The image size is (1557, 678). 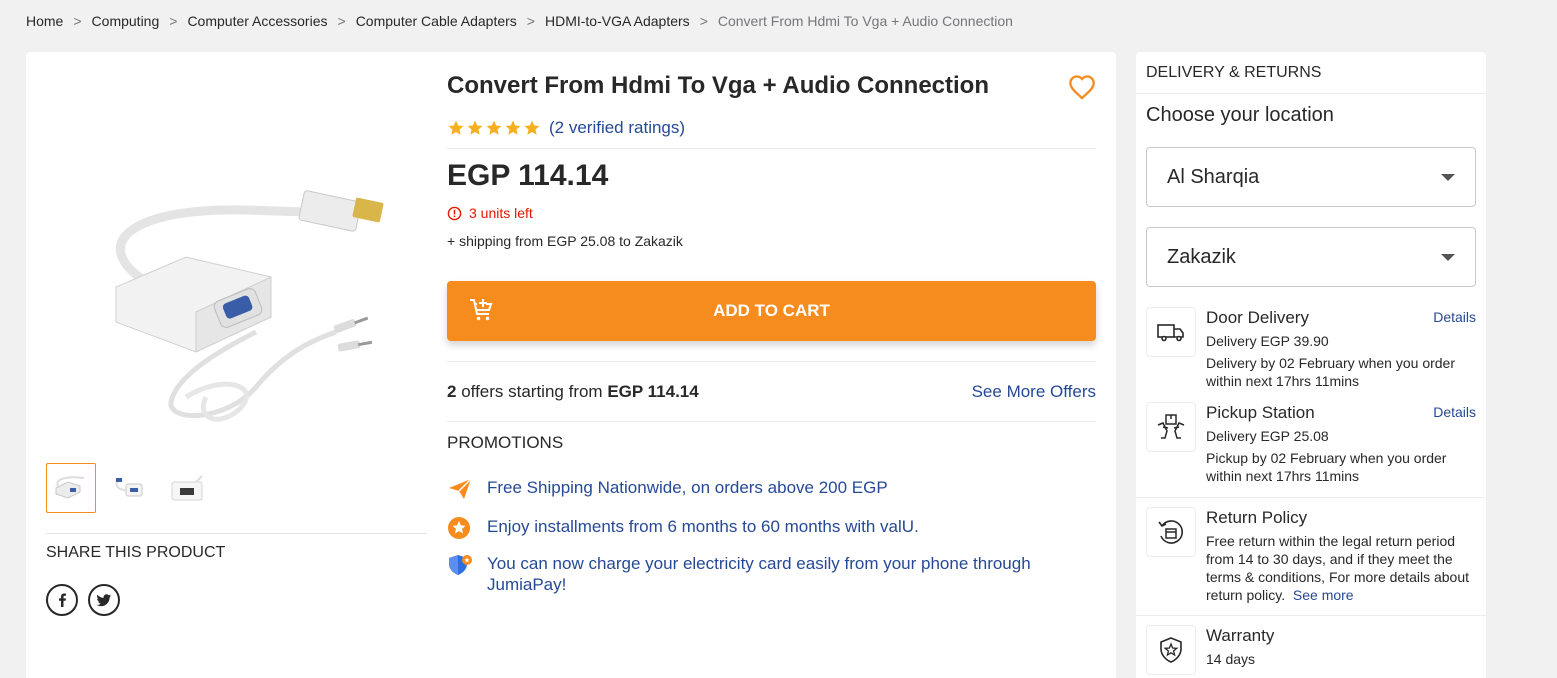 What do you see at coordinates (1171, 650) in the screenshot?
I see `warranty-shield-icon` at bounding box center [1171, 650].